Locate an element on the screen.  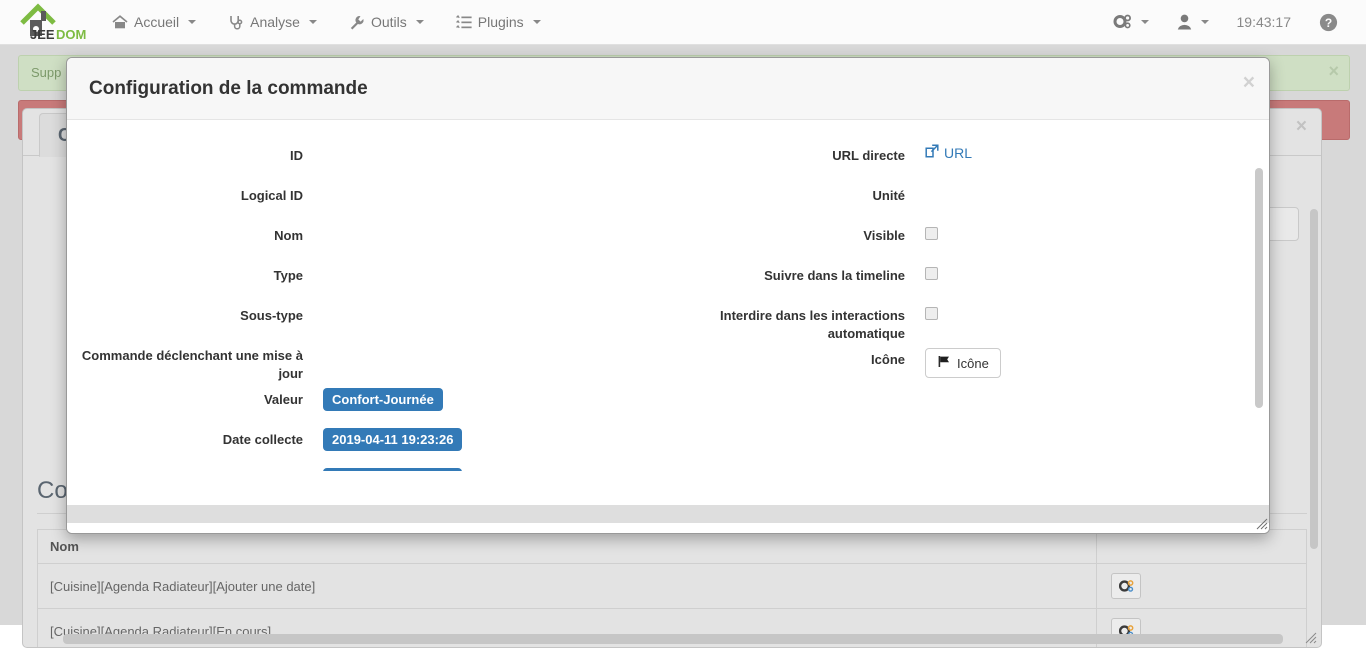
jeedom-logo: JEE DOM is located at coordinates (48, 22).